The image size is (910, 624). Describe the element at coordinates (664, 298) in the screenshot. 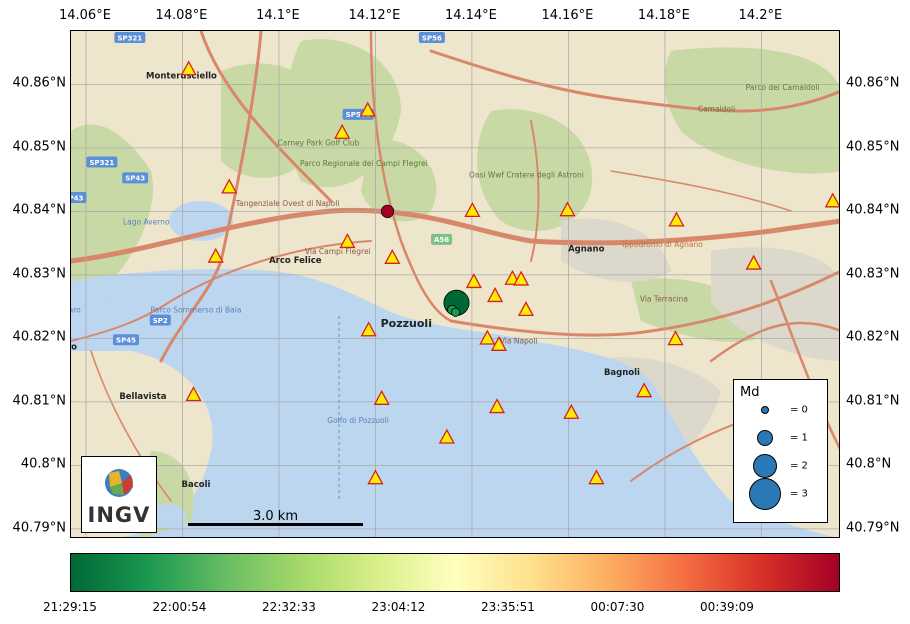

I see `place-label: Via Terracina` at that location.